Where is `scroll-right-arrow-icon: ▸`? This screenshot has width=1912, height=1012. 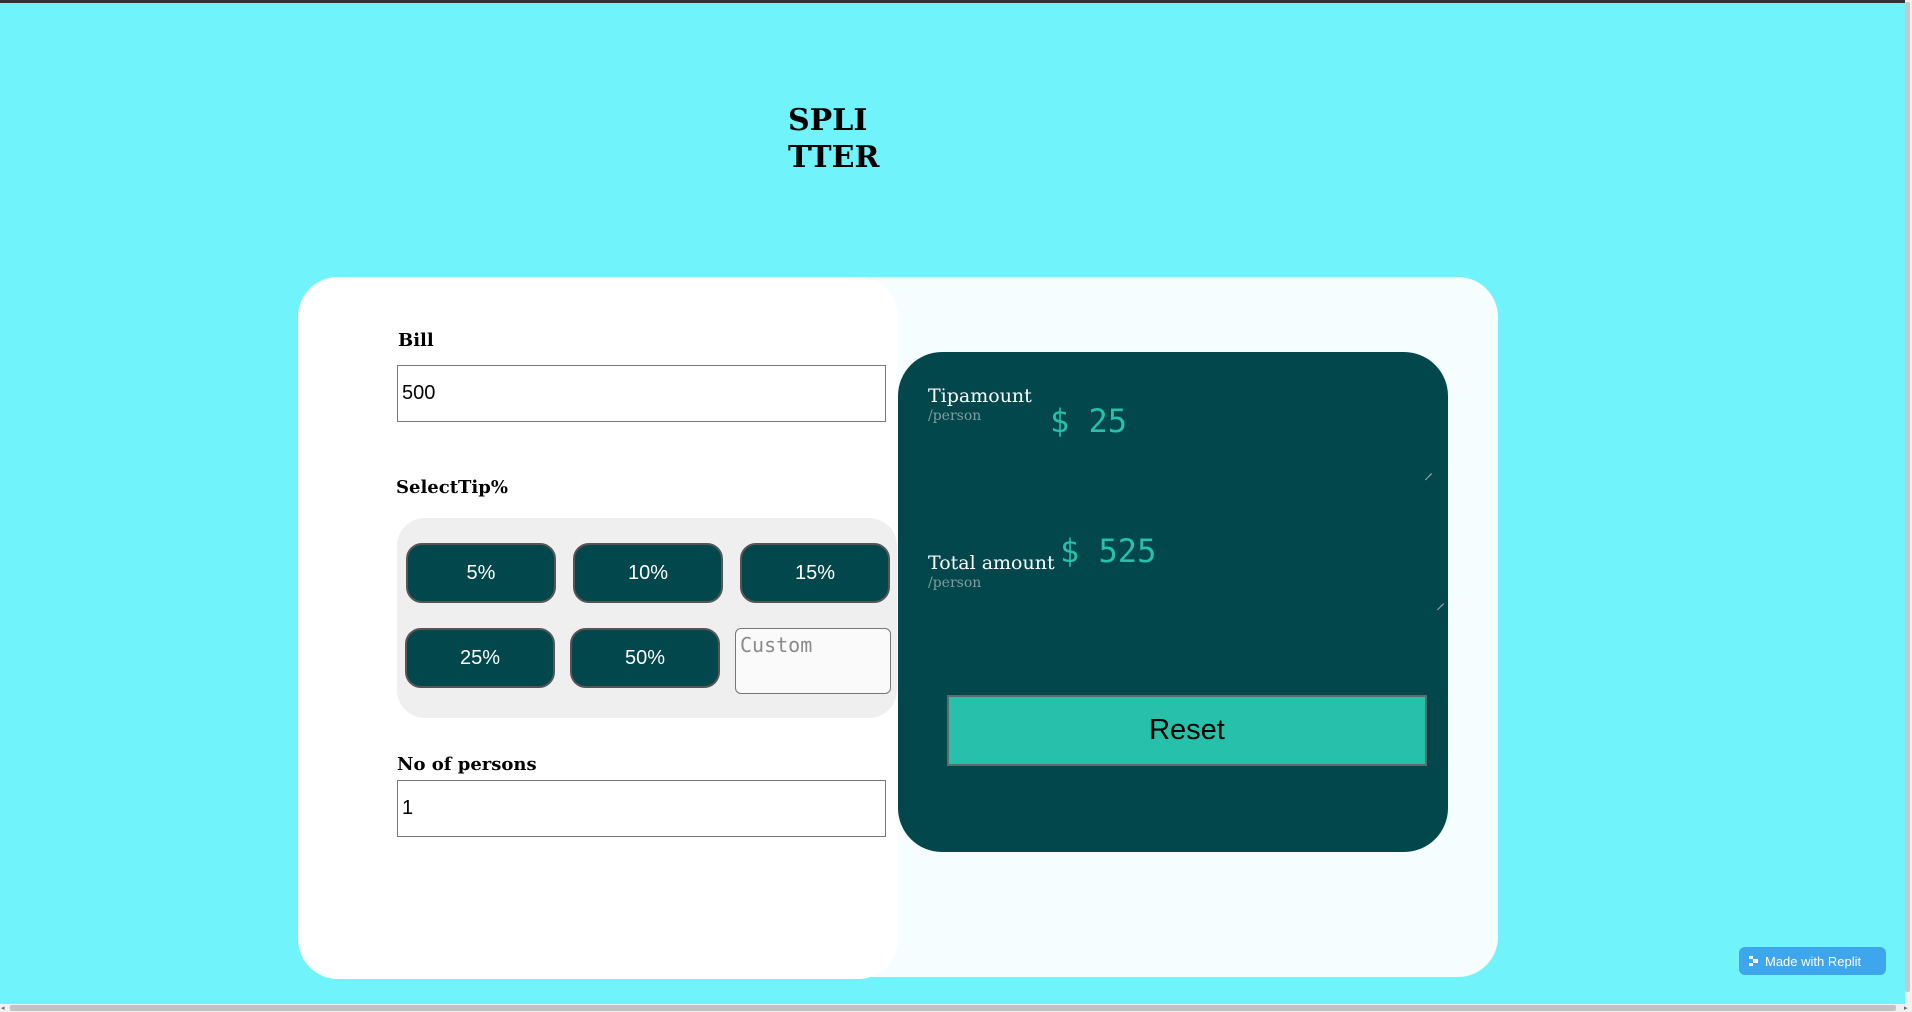
scroll-right-arrow-icon: ▸ is located at coordinates (1906, 1008).